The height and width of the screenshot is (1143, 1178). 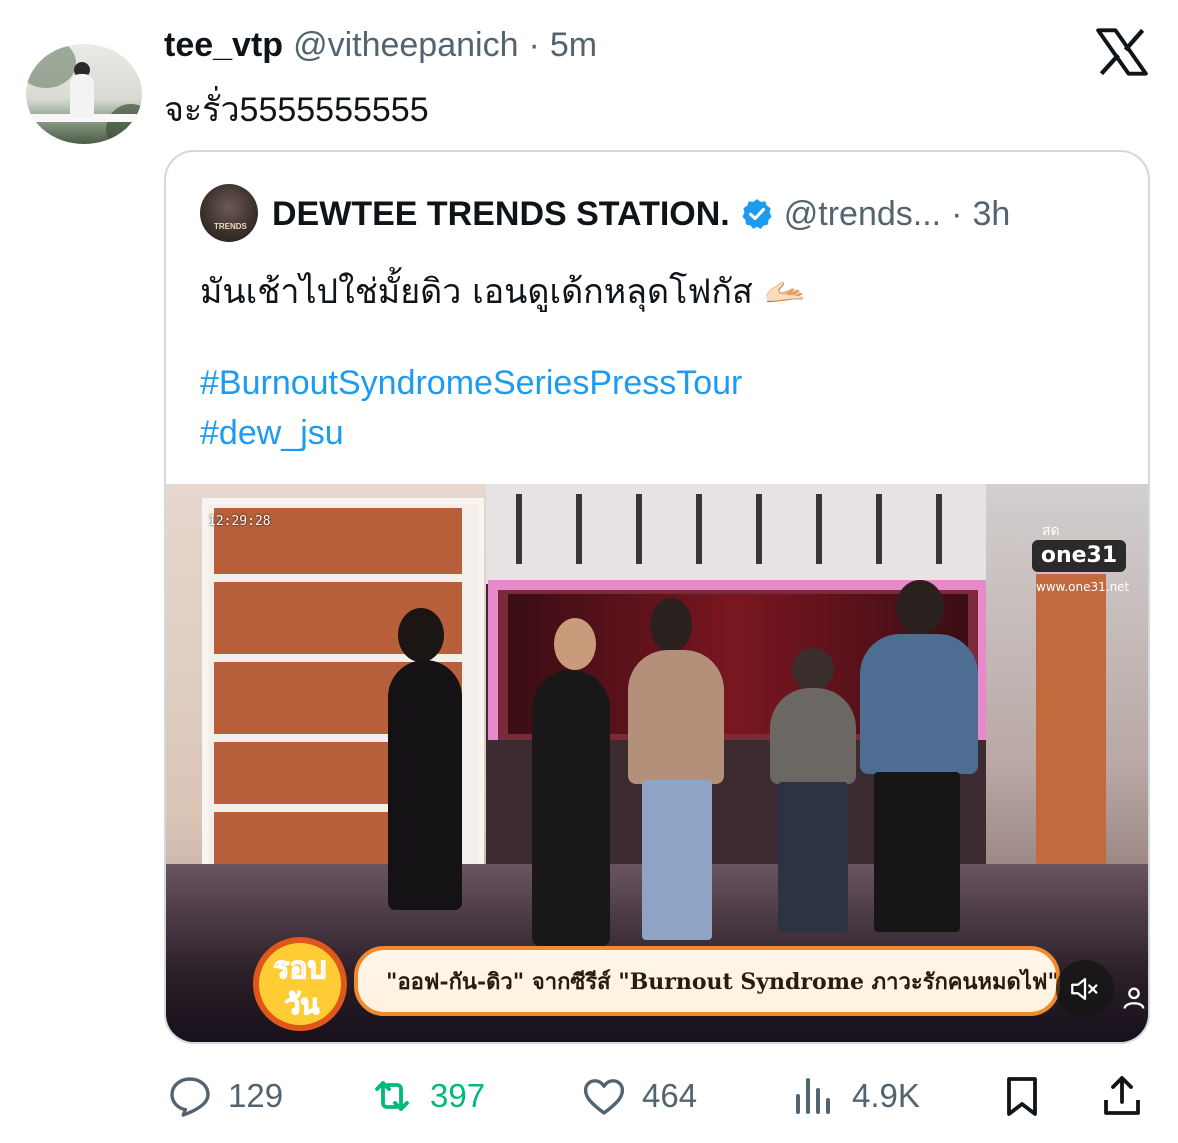 I want to click on mute-button, so click(x=1085, y=989).